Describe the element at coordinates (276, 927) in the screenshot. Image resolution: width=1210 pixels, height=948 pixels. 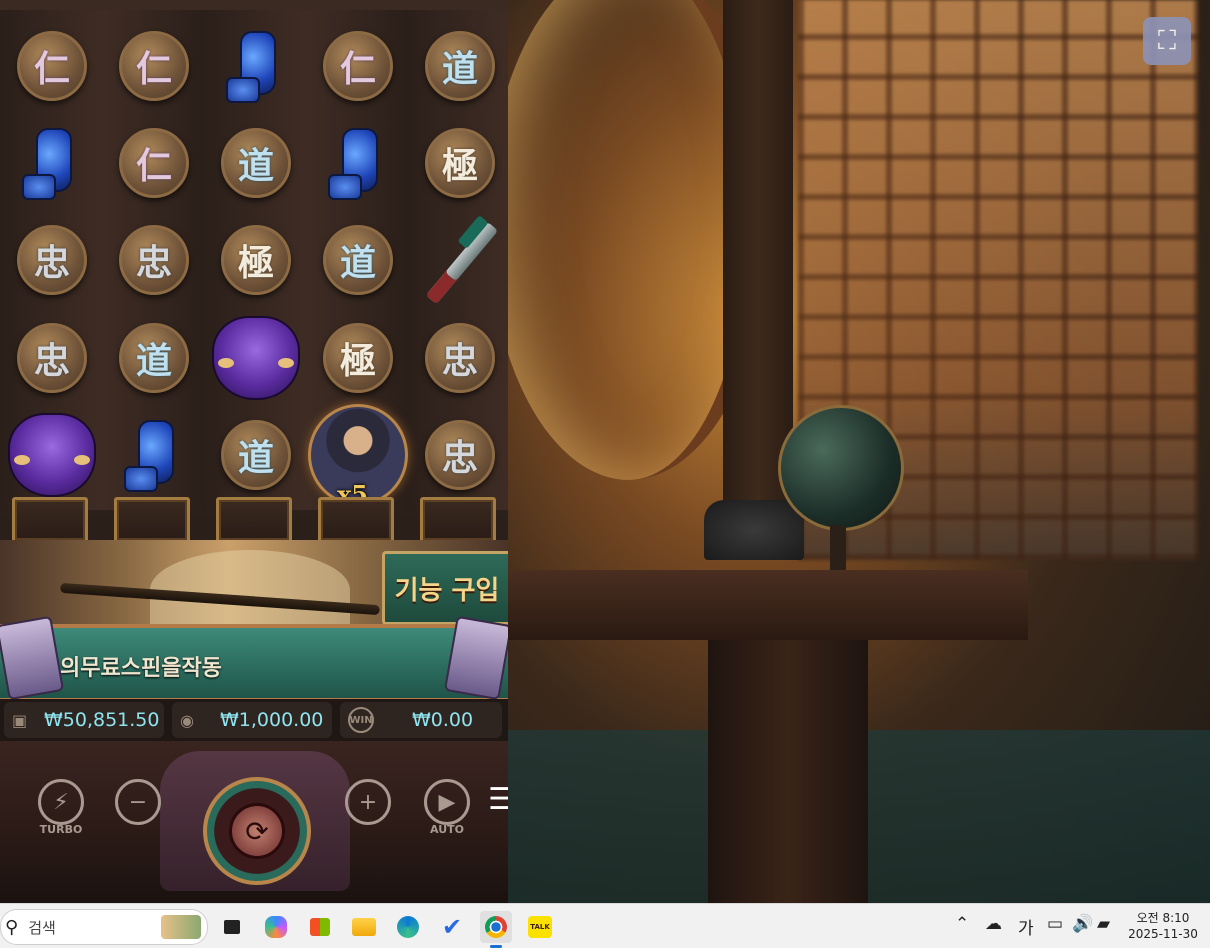
I see `copilot-icon` at that location.